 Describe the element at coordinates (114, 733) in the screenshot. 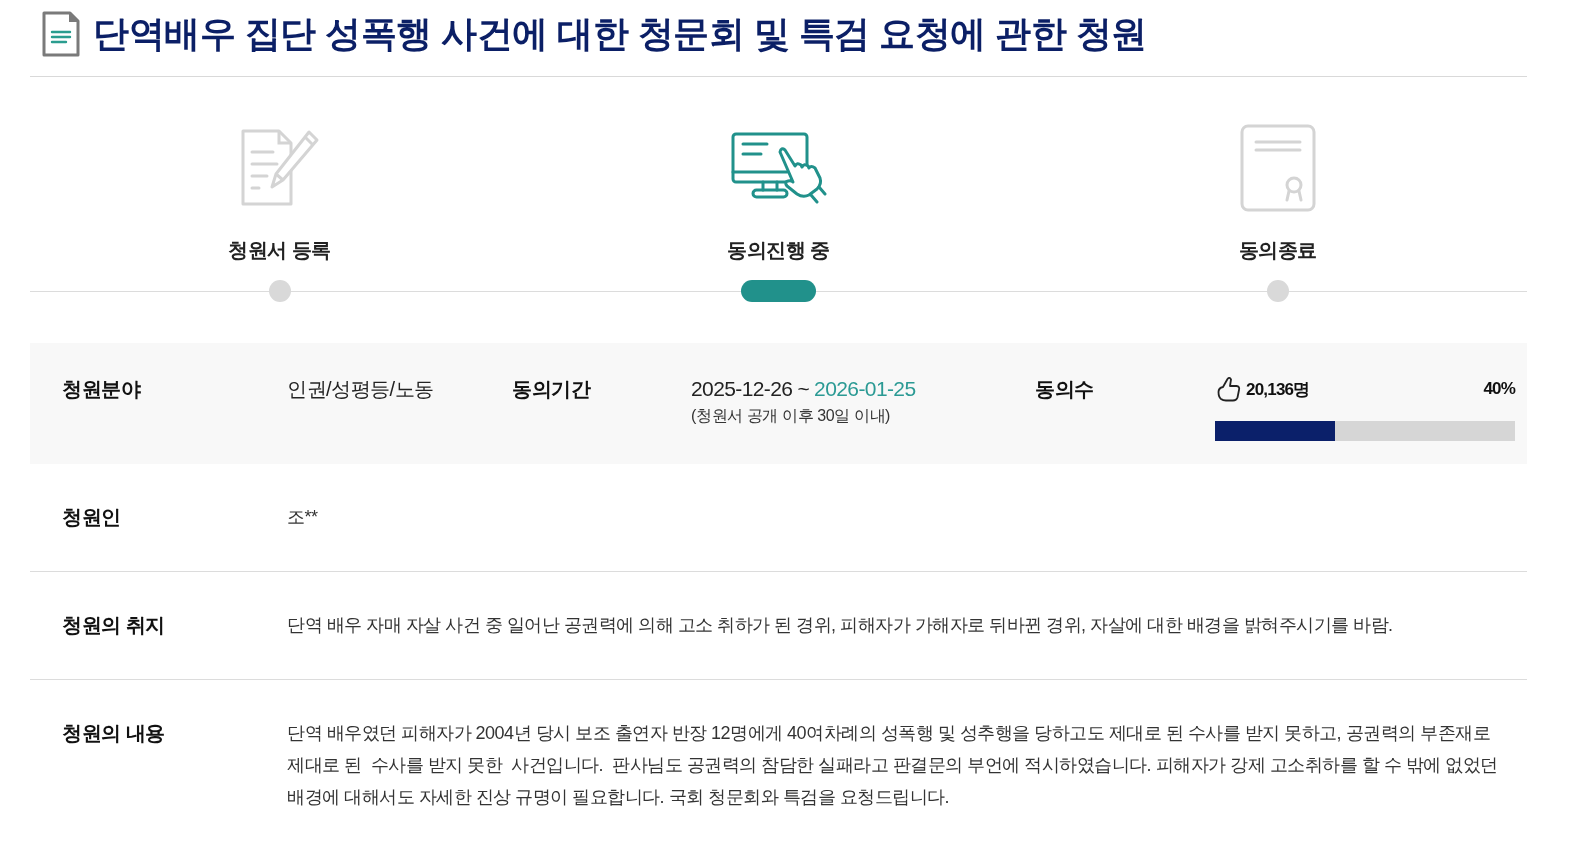

I see `field-label: 청원의 내용` at that location.